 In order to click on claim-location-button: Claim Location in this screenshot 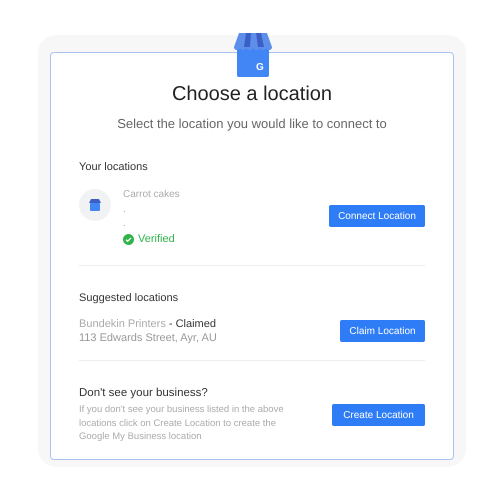, I will do `click(382, 331)`.